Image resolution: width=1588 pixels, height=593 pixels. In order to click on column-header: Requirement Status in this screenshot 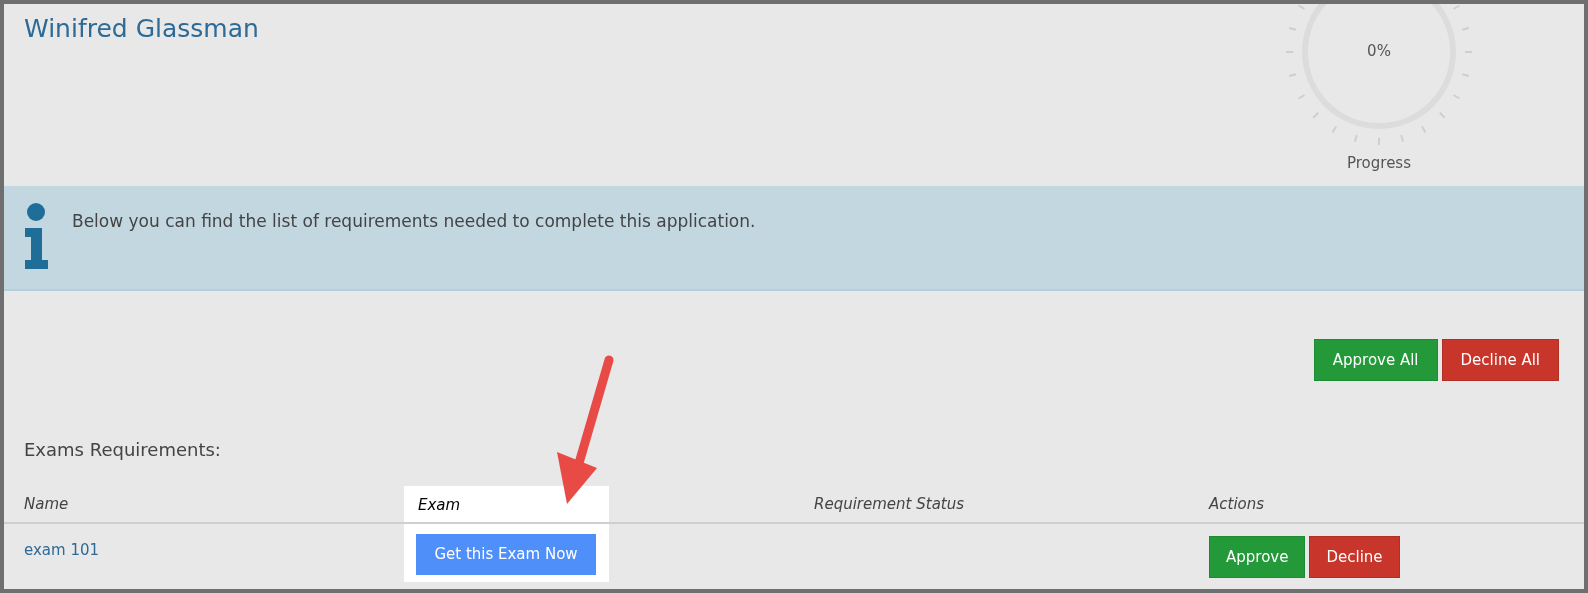, I will do `click(889, 504)`.